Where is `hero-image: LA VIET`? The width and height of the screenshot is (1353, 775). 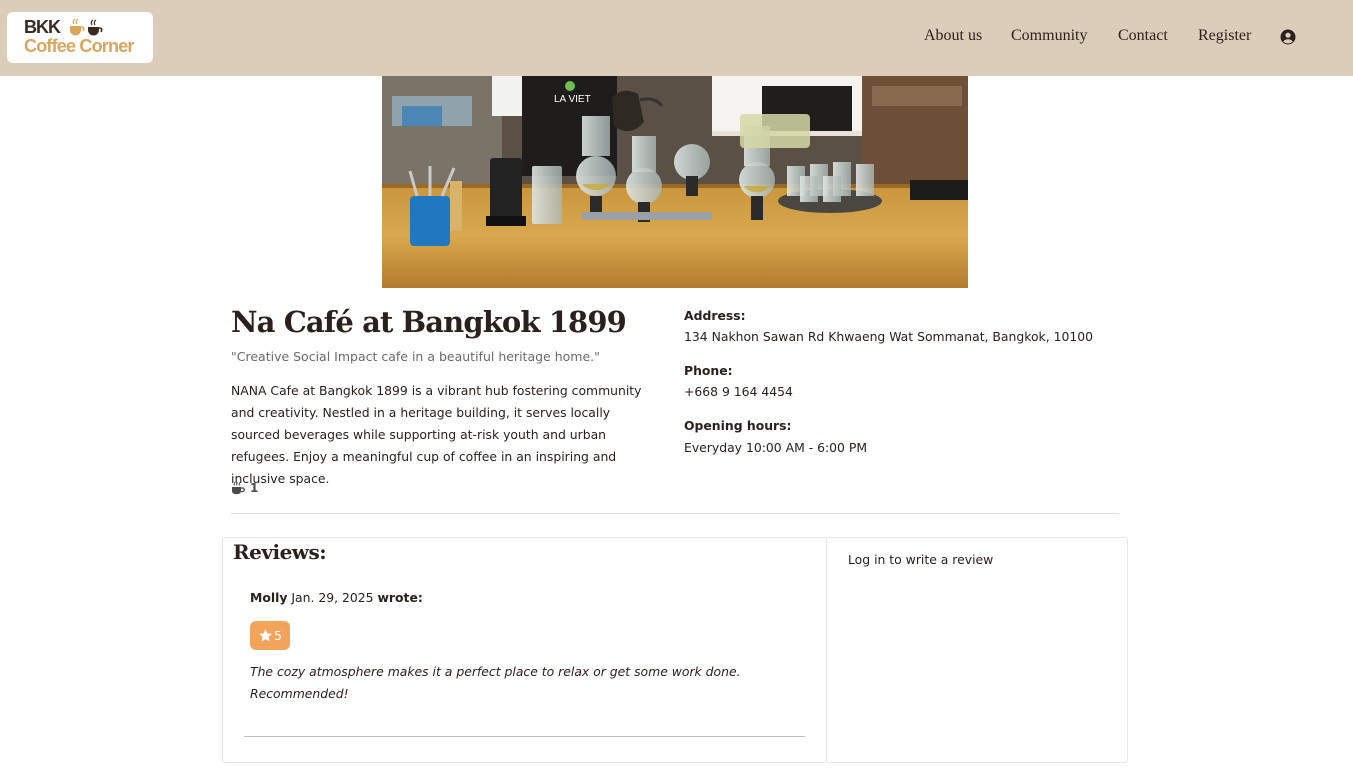 hero-image: LA VIET is located at coordinates (675, 182).